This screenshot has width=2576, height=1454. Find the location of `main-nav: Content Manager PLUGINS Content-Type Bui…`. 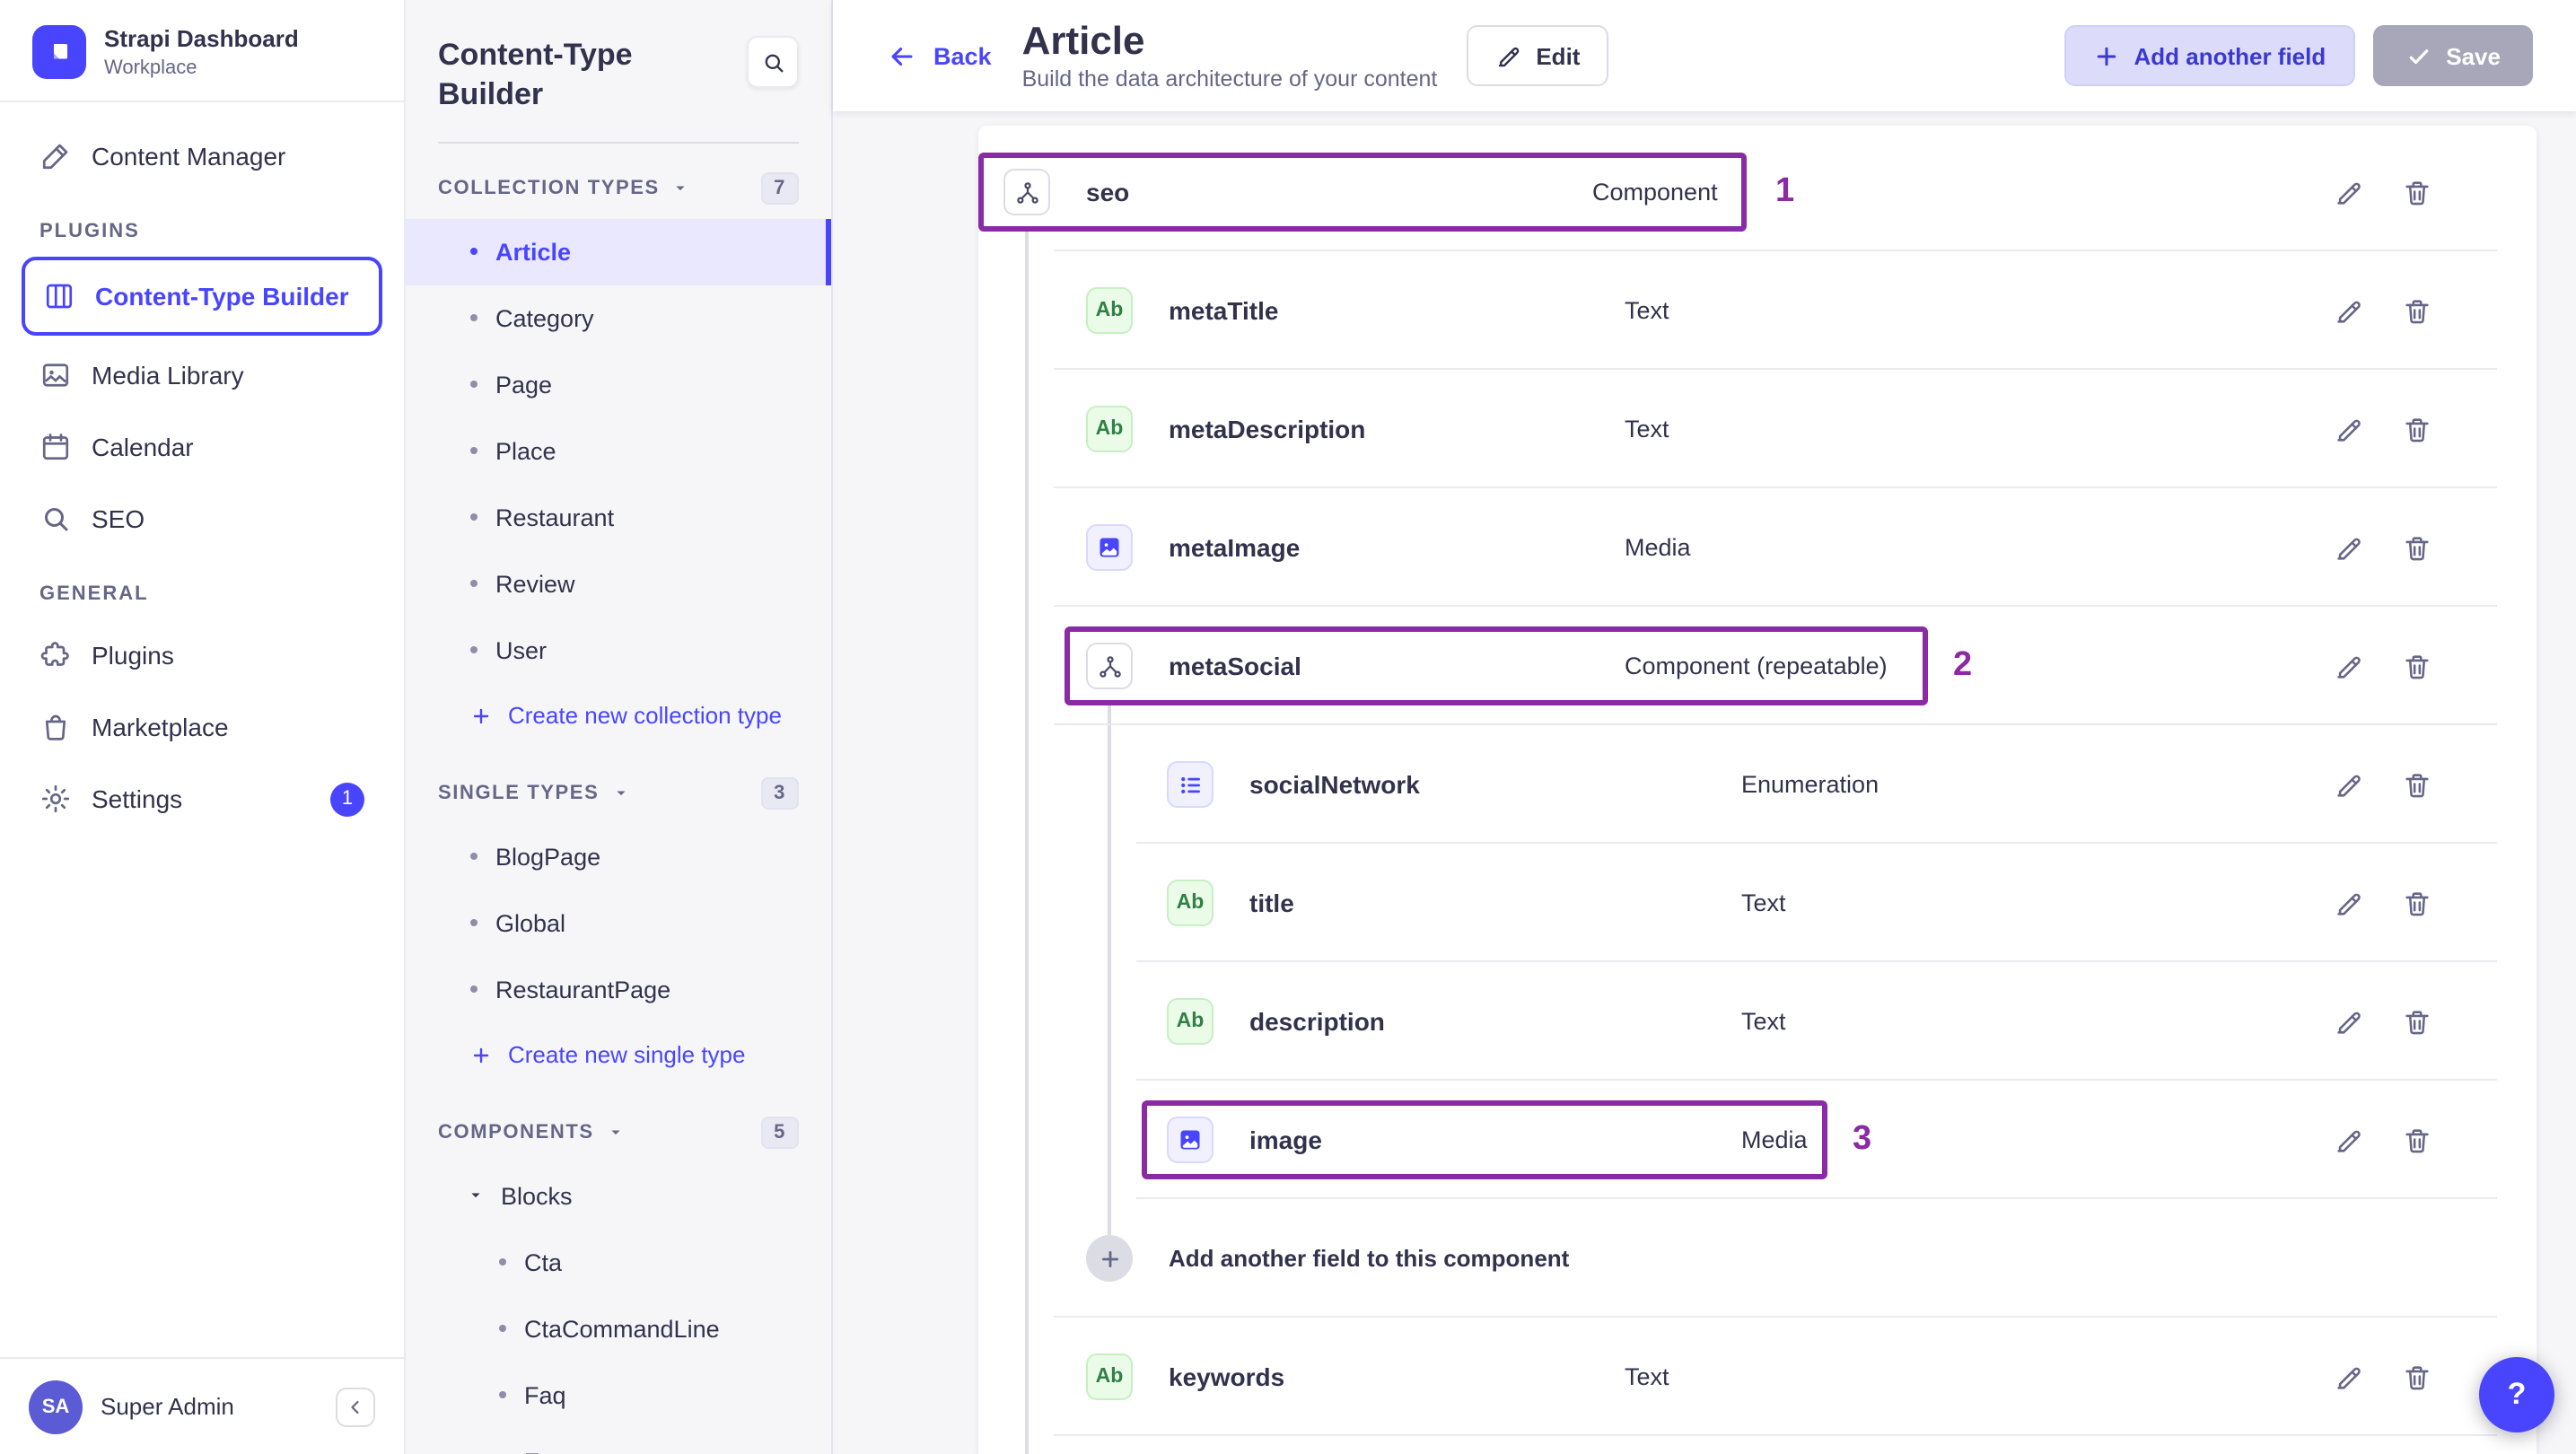

main-nav: Content Manager PLUGINS Content-Type Bui… is located at coordinates (202, 478).